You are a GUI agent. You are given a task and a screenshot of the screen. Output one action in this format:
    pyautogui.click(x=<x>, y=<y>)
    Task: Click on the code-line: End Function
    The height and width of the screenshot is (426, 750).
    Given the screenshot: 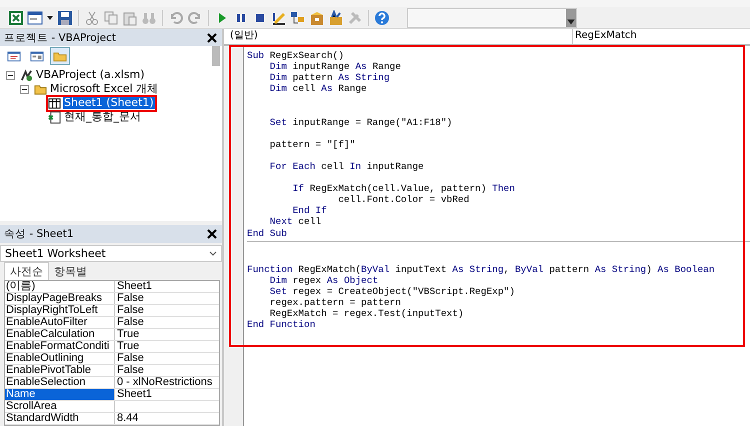 What is the action you would take?
    pyautogui.click(x=281, y=324)
    